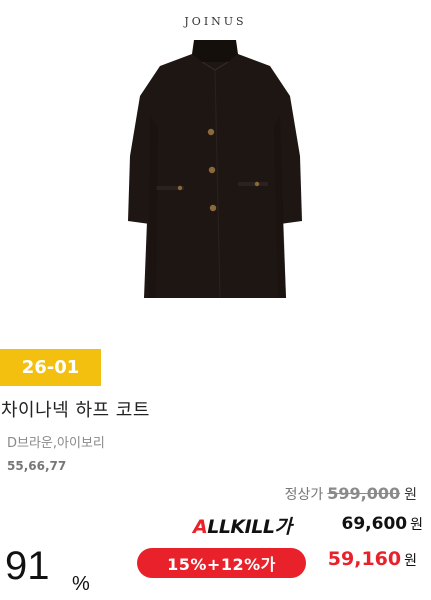 The width and height of the screenshot is (431, 600). I want to click on brand-logo: JOINUS, so click(215, 21).